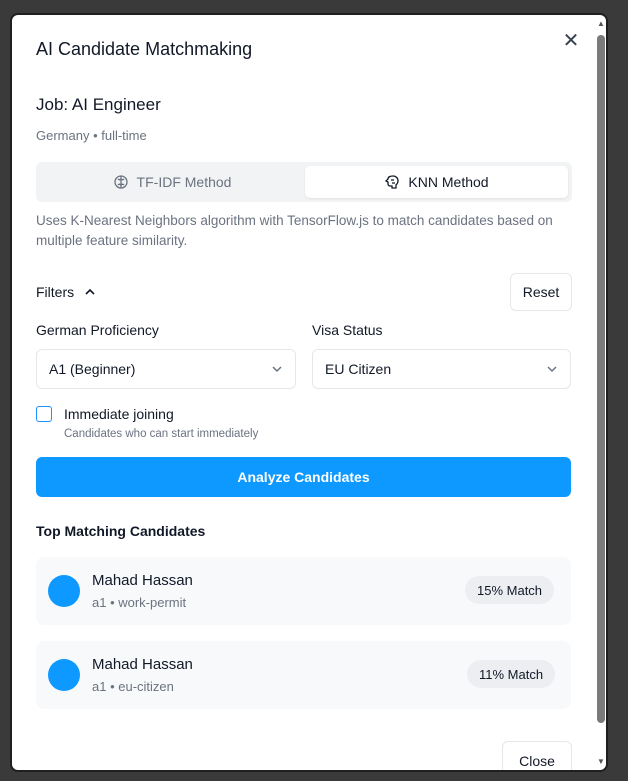 The width and height of the screenshot is (628, 781). Describe the element at coordinates (161, 434) in the screenshot. I see `immediate-joining-sublabel: Candidates who can start immediately` at that location.